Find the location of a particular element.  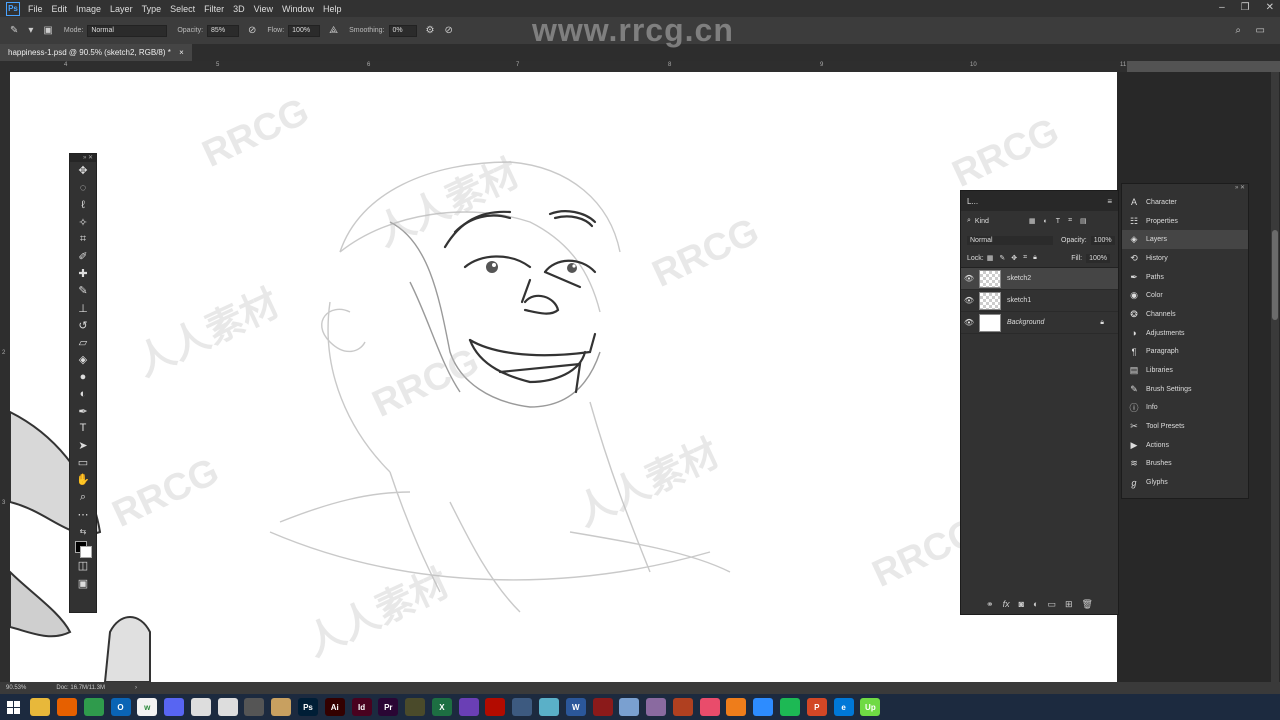

vertical-scrollbar-thumb is located at coordinates (1275, 275).